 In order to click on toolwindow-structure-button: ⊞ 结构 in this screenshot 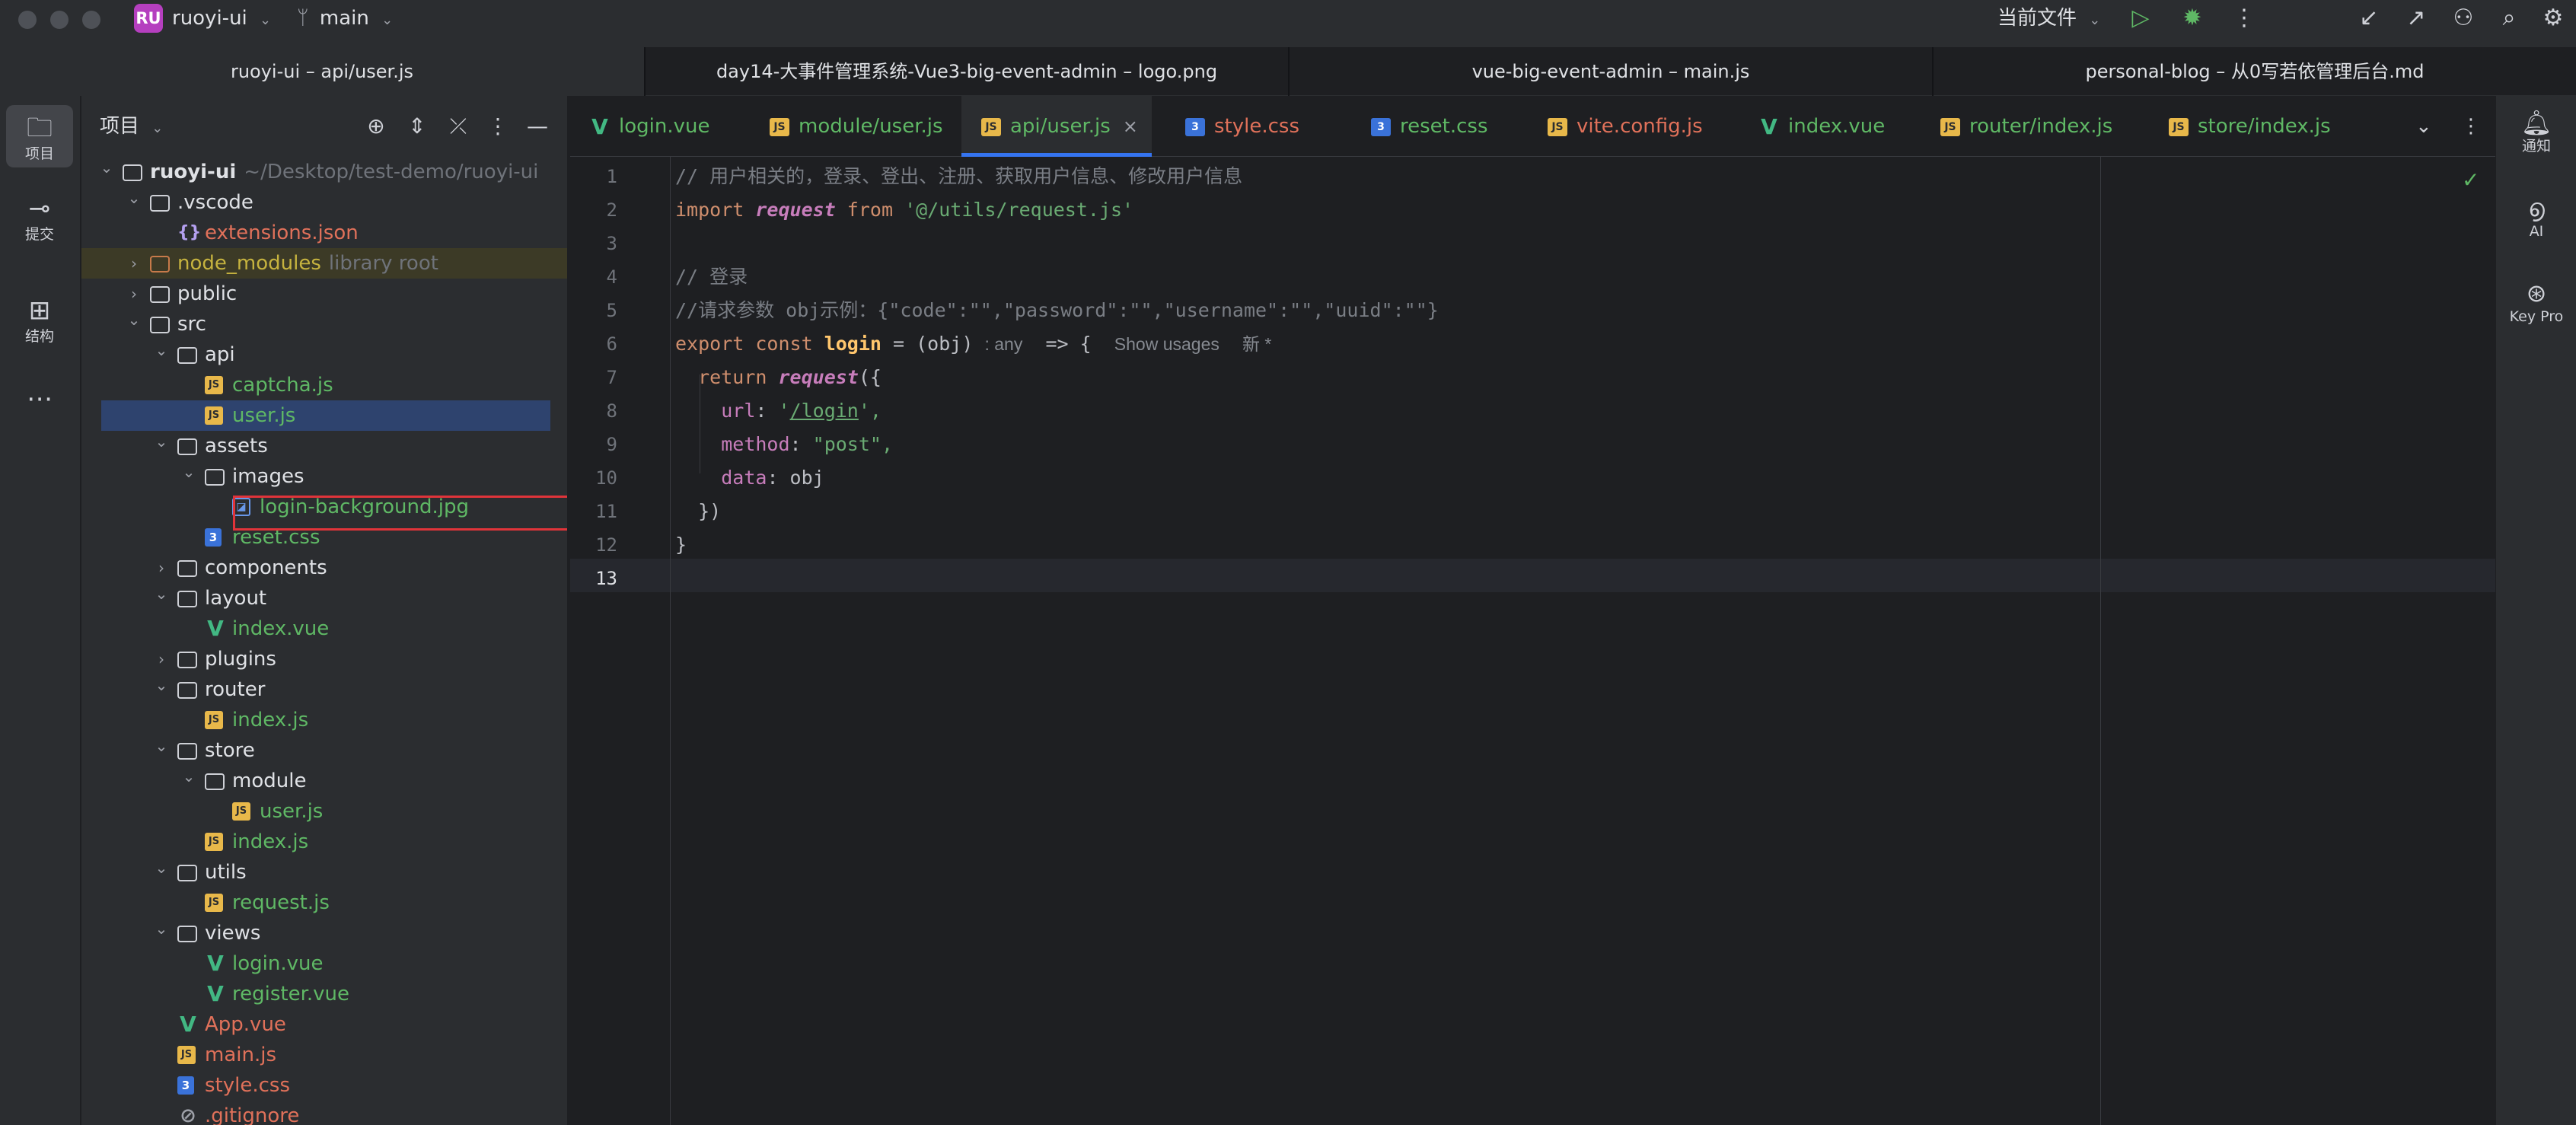, I will do `click(39, 320)`.